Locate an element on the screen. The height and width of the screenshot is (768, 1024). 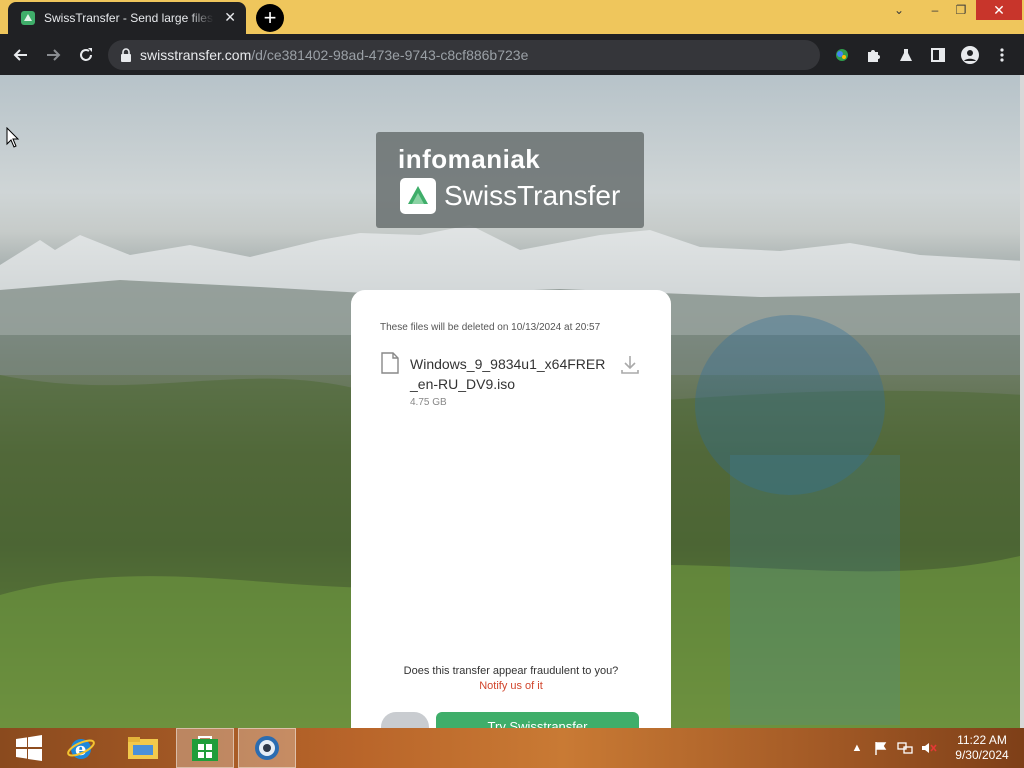
file-icon is located at coordinates (390, 363).